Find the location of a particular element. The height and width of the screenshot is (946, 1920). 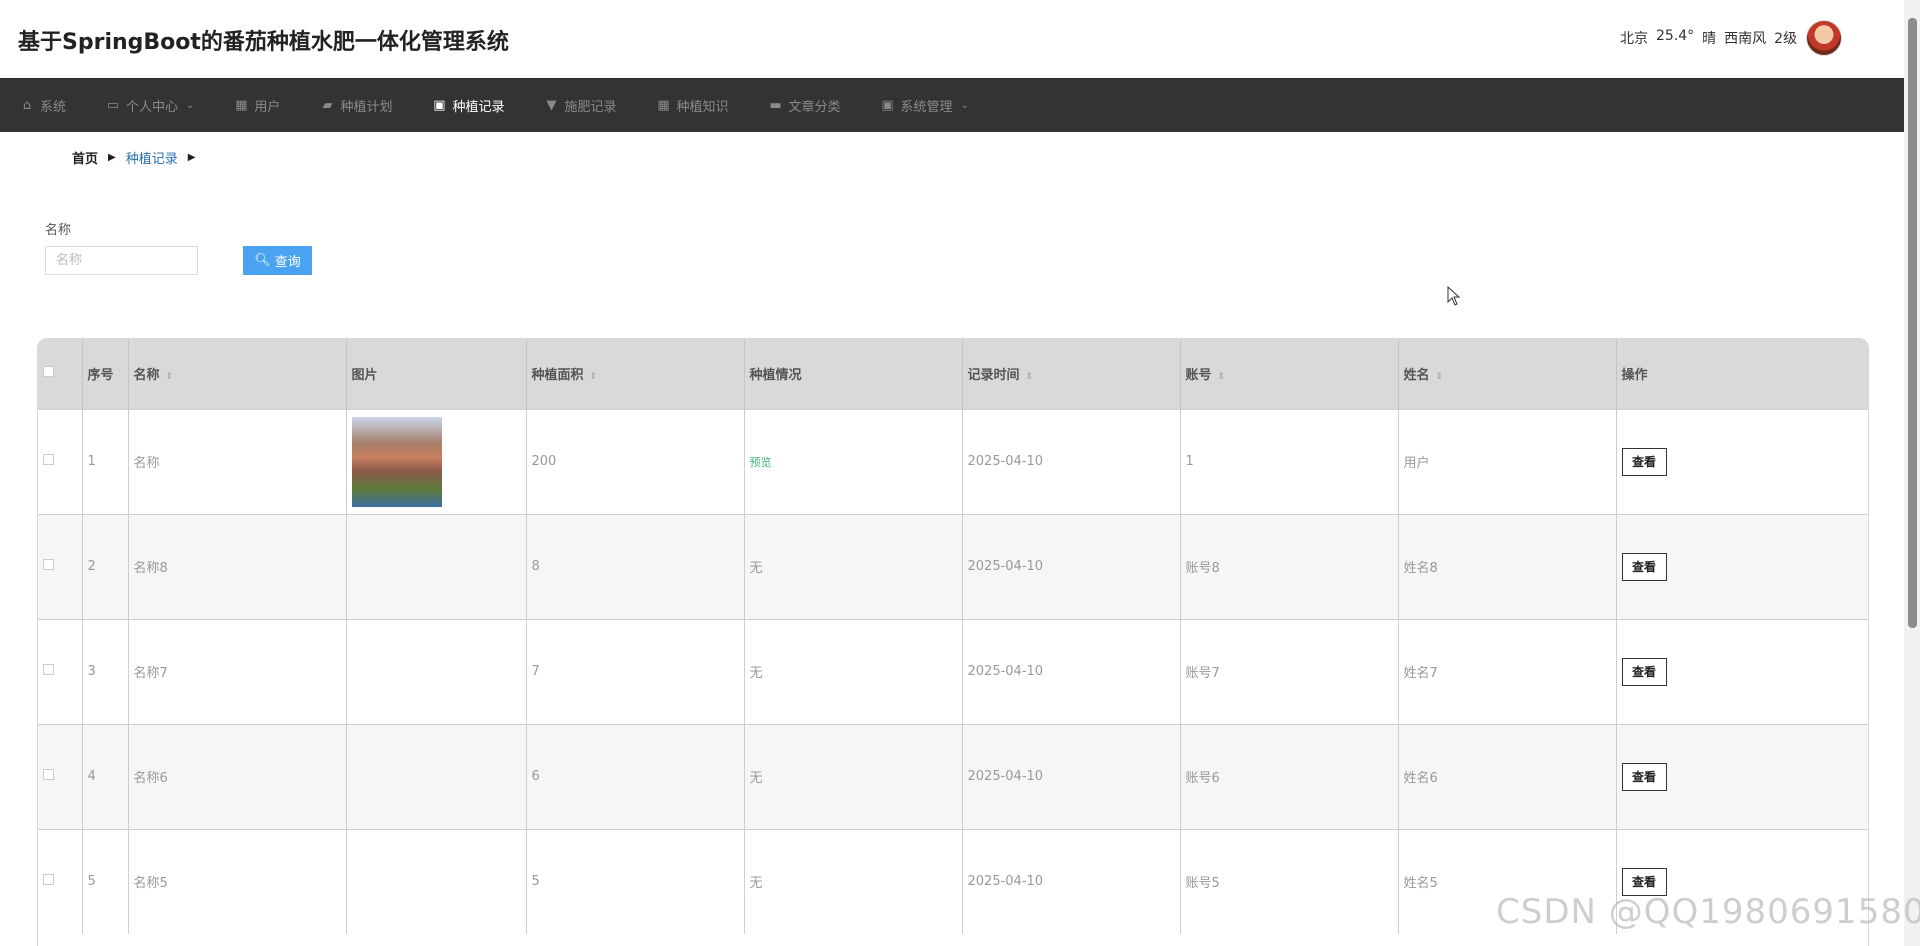

cell-area: 8 is located at coordinates (635, 566).